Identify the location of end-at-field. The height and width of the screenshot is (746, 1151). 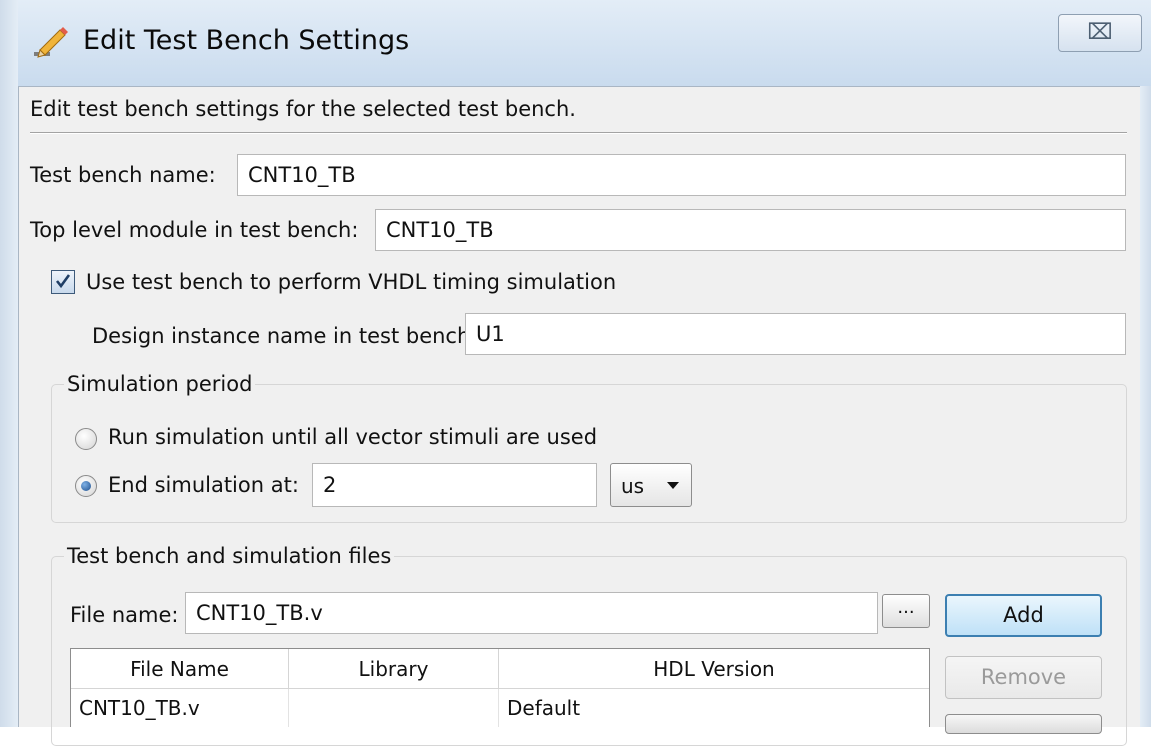
(454, 485).